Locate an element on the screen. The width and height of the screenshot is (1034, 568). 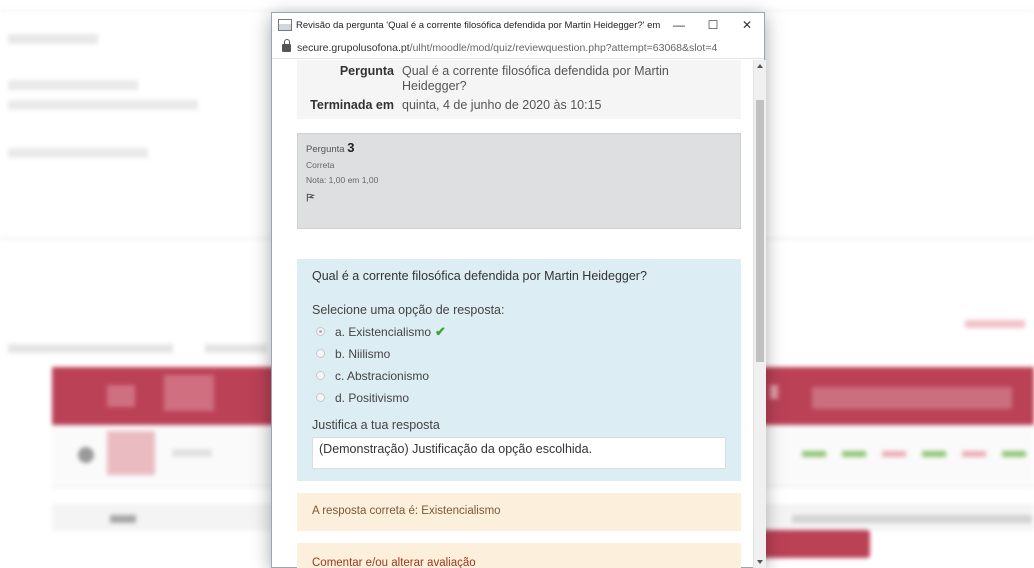
url-host: secure.grupolusofona.pt is located at coordinates (353, 47).